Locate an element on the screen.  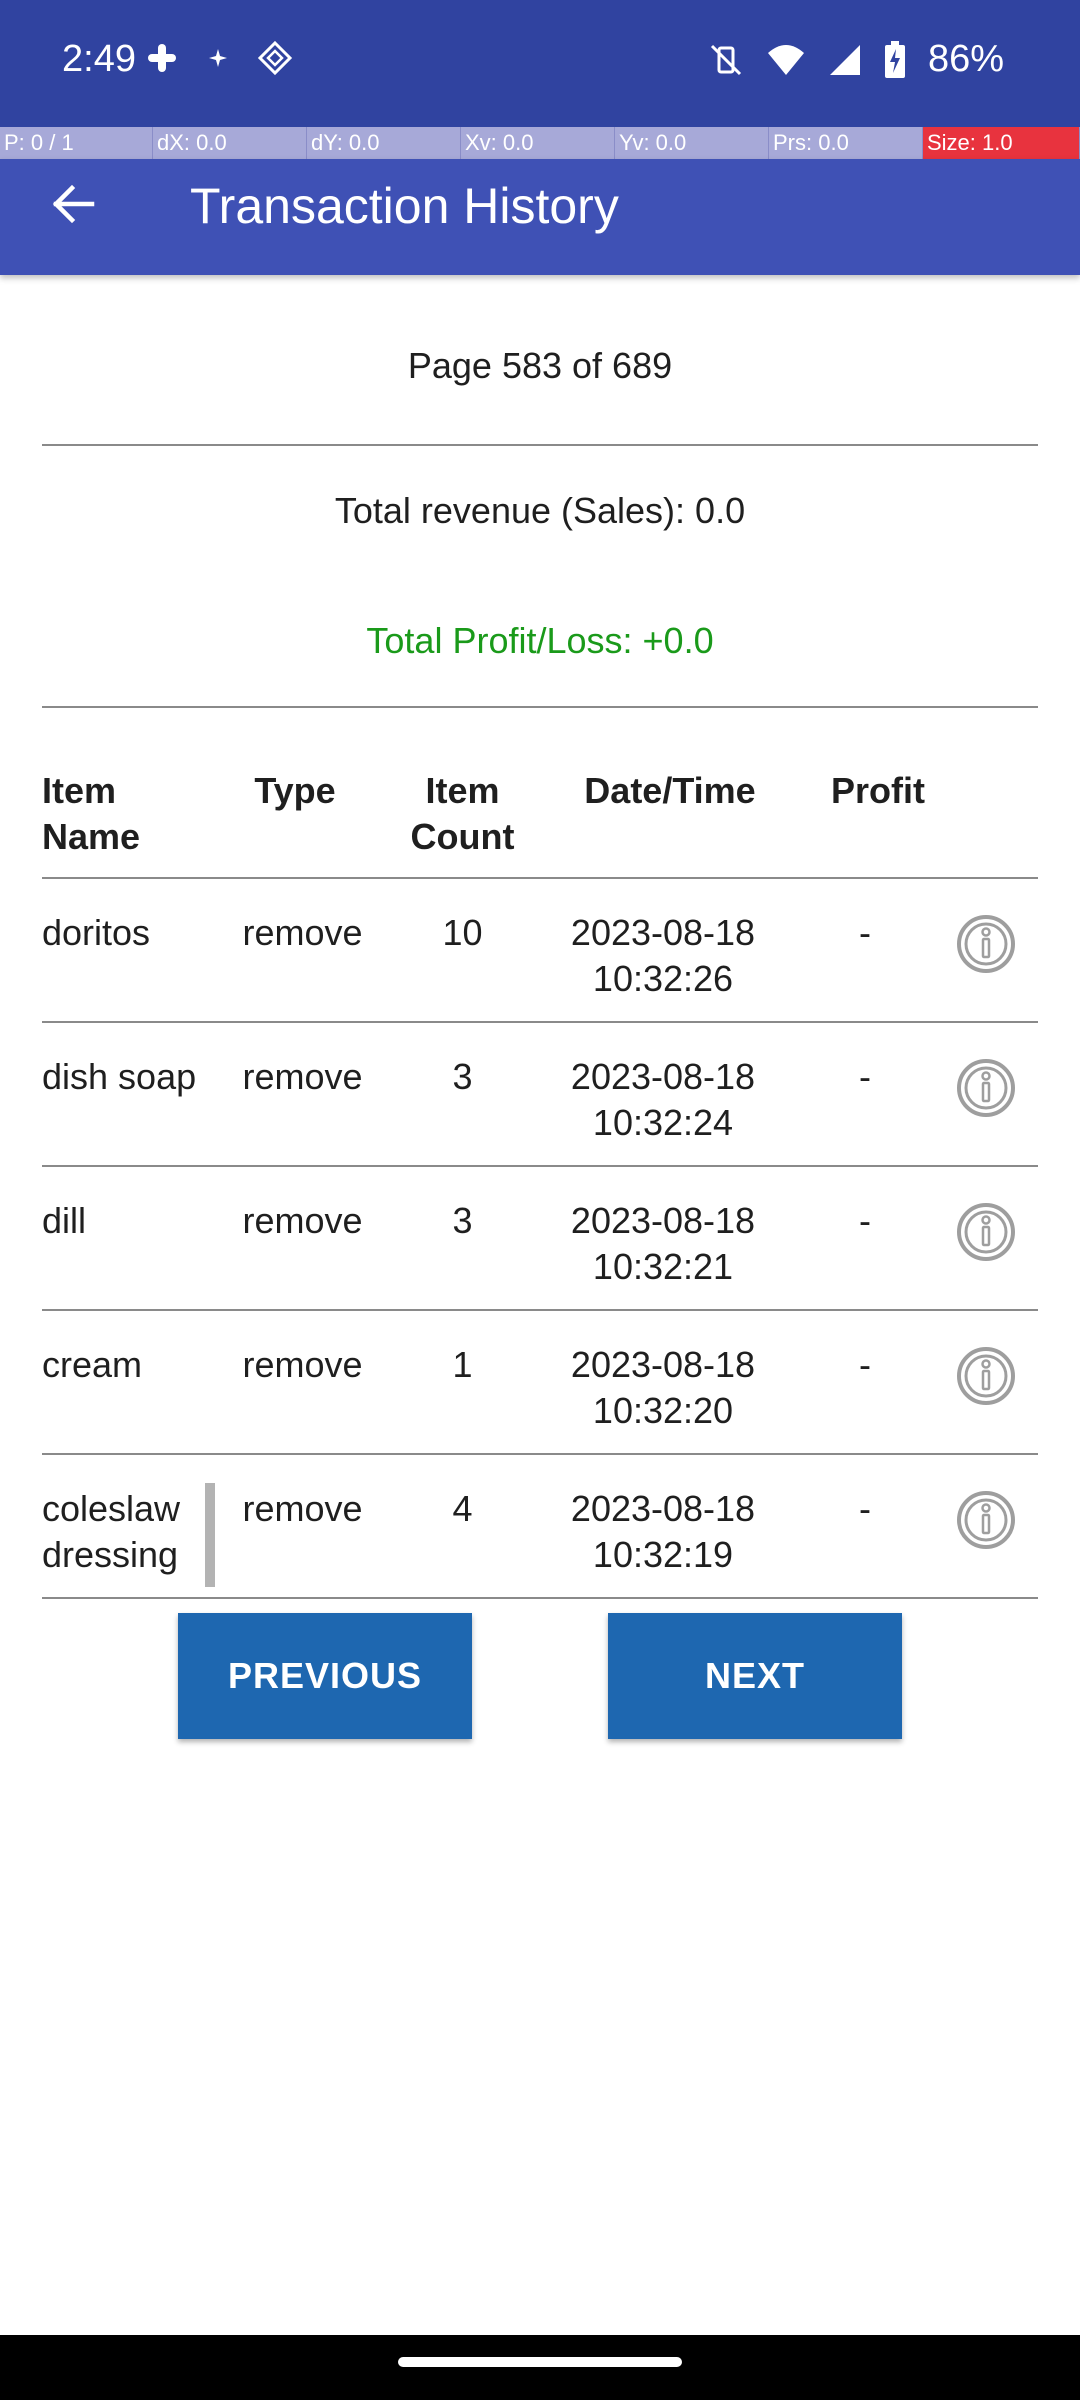
page-title: Transaction History is located at coordinates (404, 206).